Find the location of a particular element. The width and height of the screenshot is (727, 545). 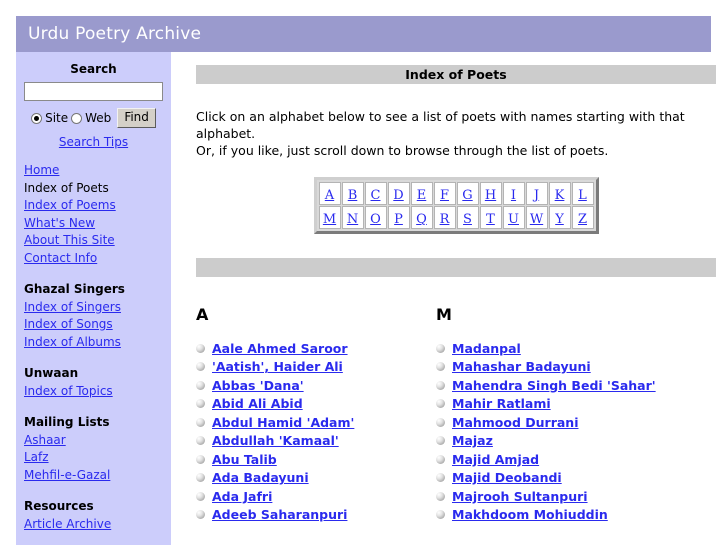

alphabet-cell: J is located at coordinates (536, 193).